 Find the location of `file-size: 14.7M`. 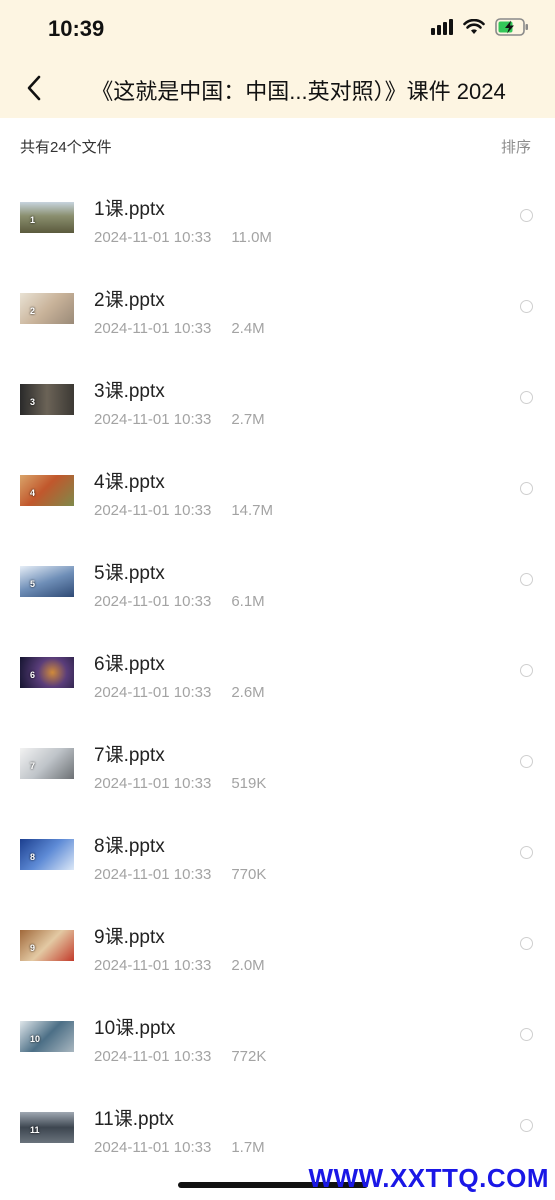

file-size: 14.7M is located at coordinates (252, 510).